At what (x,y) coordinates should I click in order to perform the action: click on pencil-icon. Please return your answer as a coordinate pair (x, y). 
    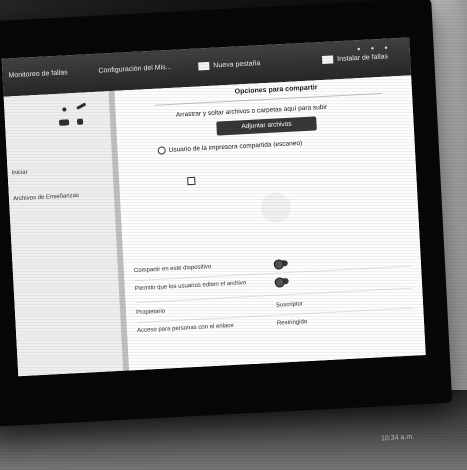
    Looking at the image, I should click on (81, 106).